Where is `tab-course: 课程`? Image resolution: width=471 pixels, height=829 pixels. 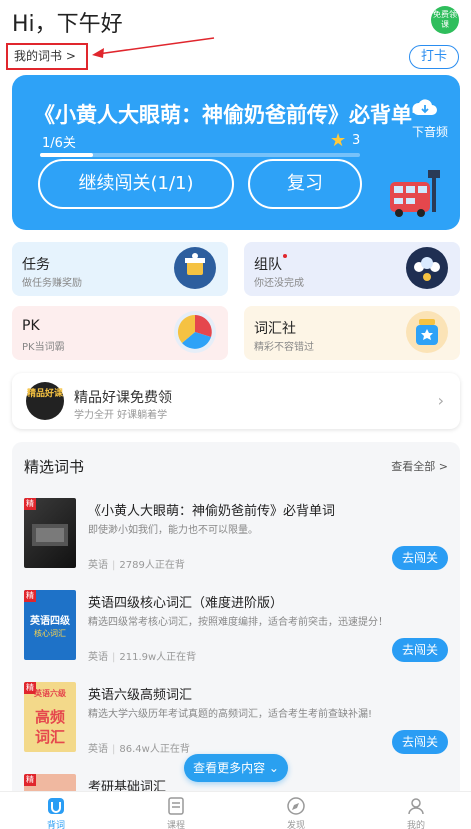 tab-course: 课程 is located at coordinates (176, 812).